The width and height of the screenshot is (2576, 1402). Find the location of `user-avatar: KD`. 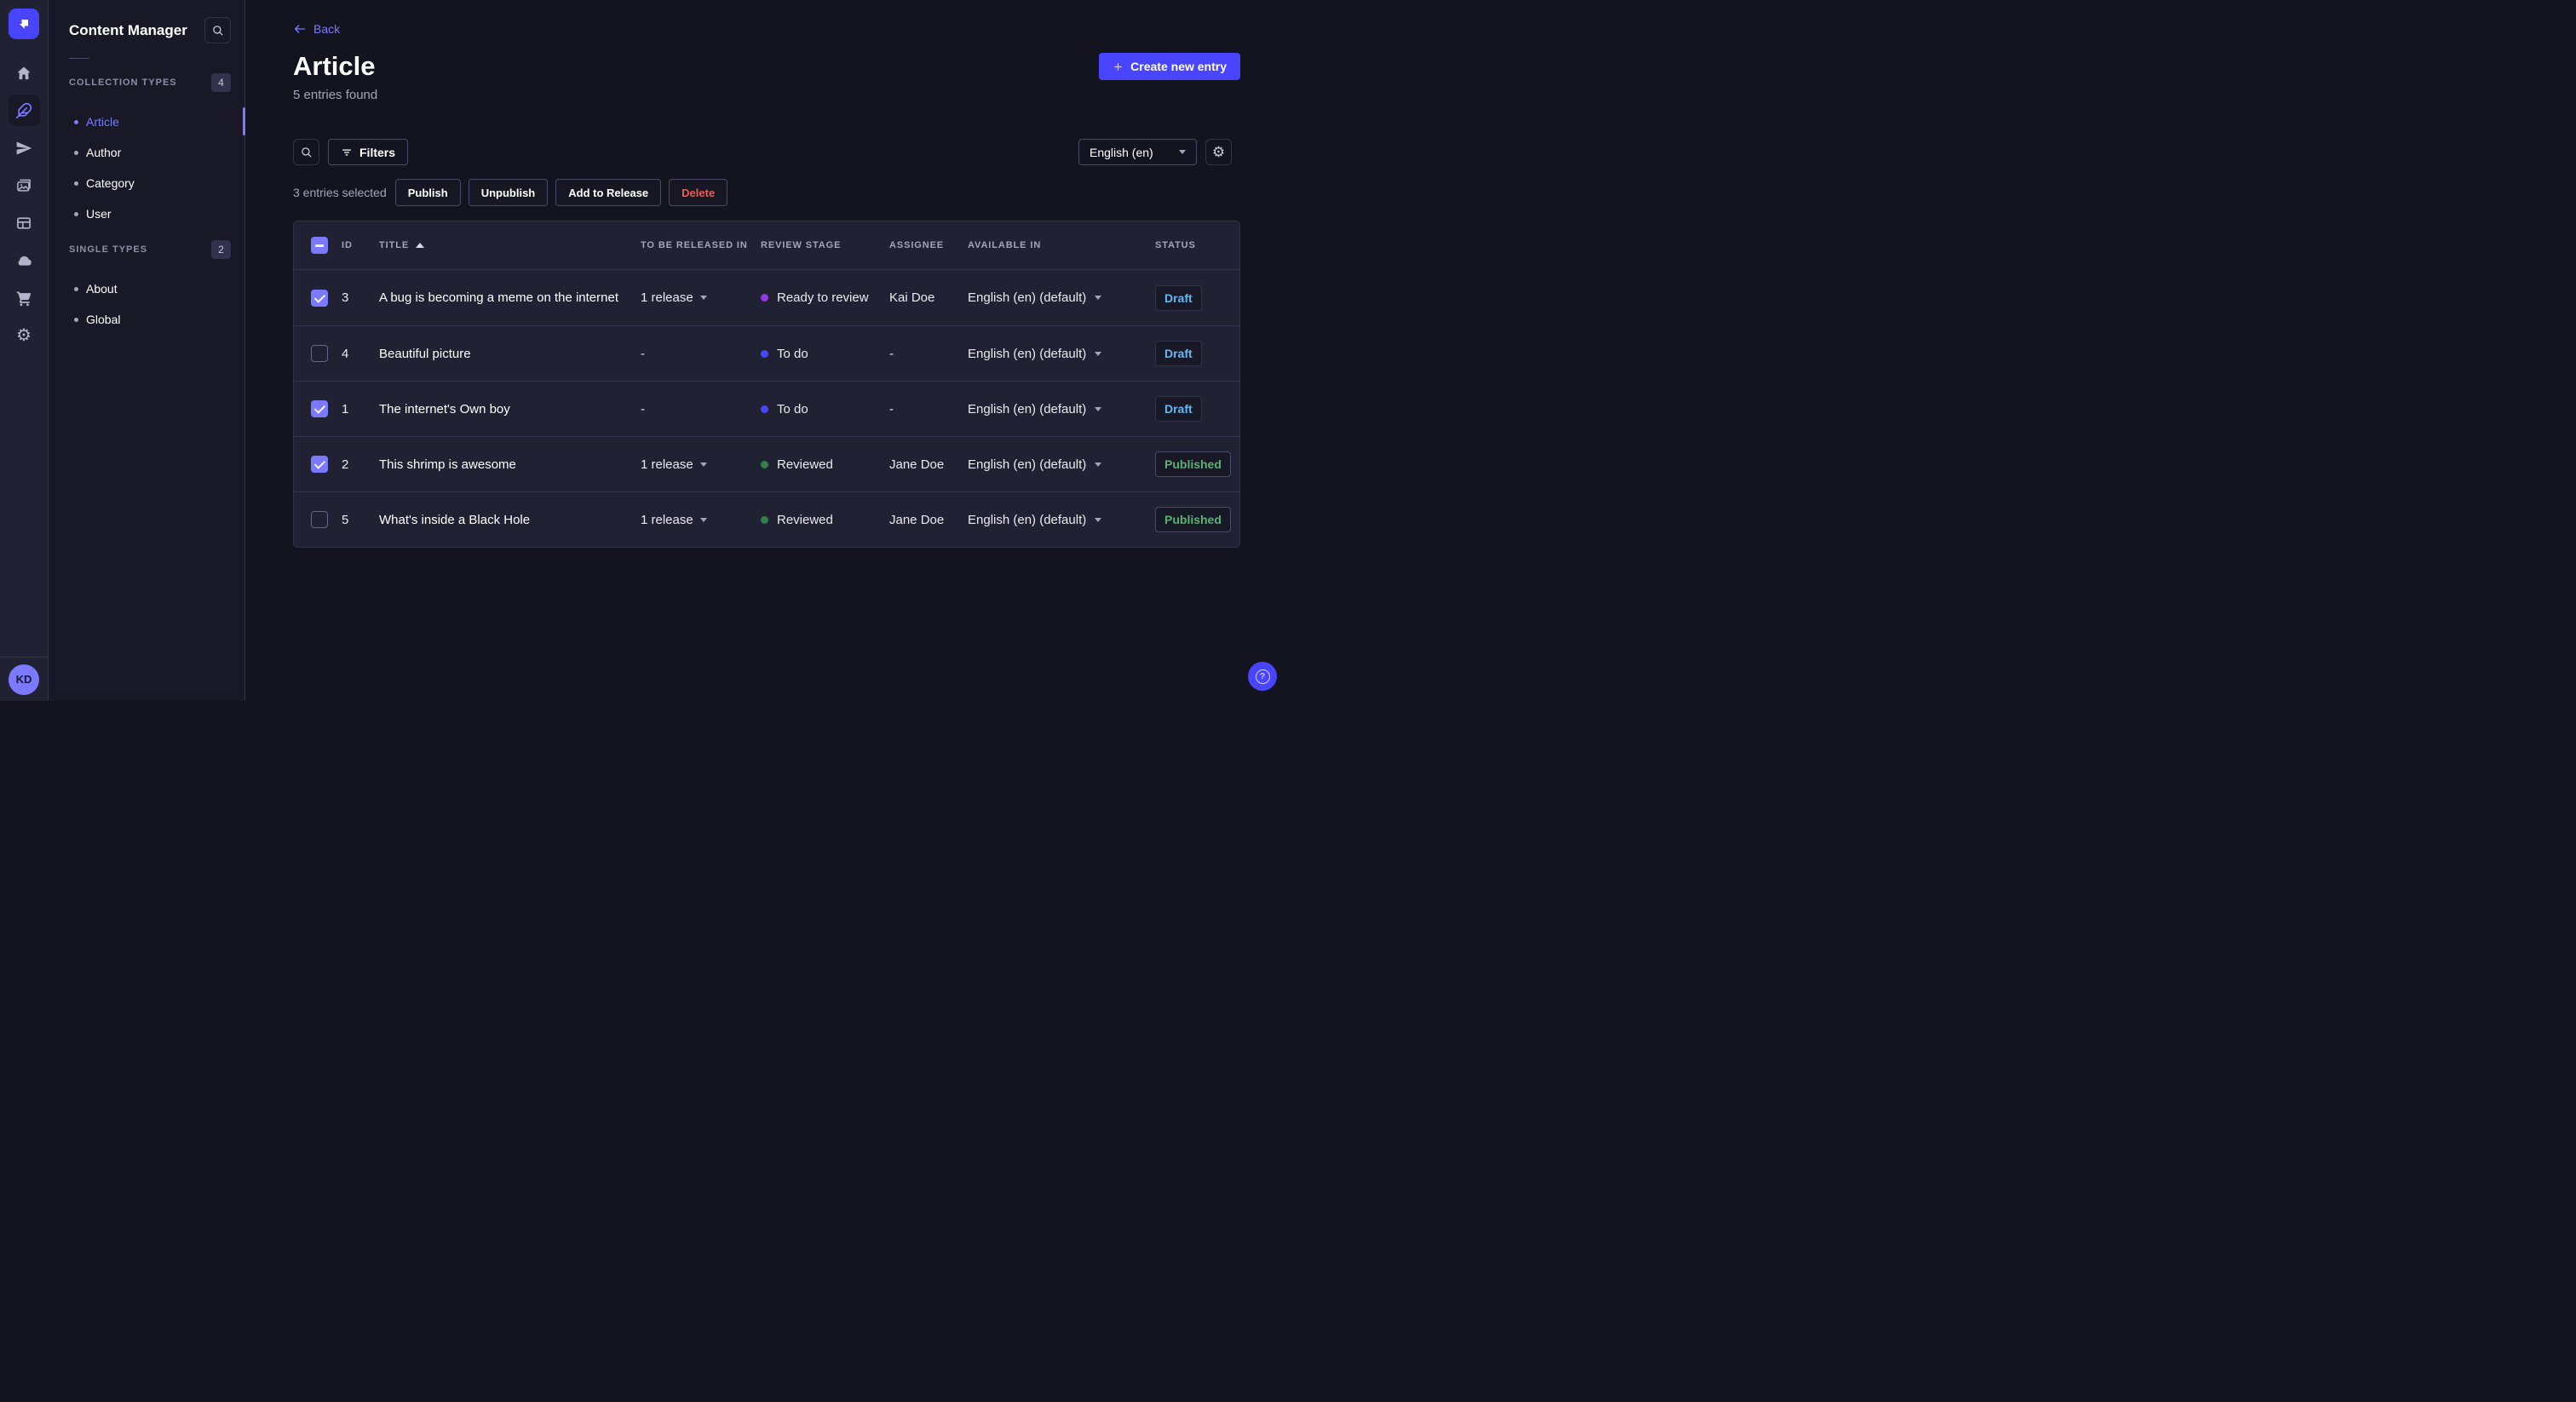

user-avatar: KD is located at coordinates (24, 679).